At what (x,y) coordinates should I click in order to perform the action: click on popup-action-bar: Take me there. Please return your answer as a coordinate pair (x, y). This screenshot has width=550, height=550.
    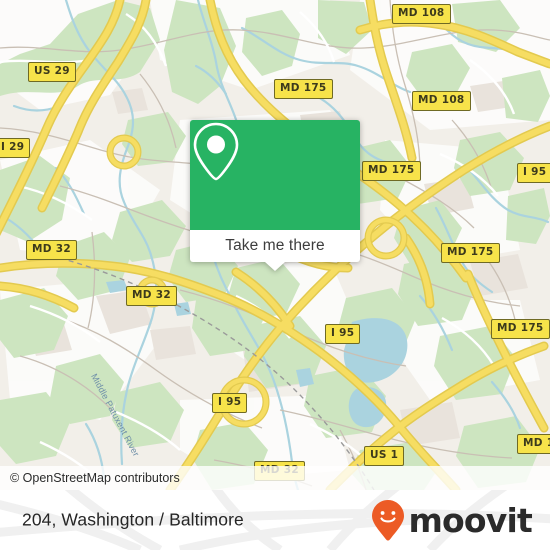
    Looking at the image, I should click on (275, 250).